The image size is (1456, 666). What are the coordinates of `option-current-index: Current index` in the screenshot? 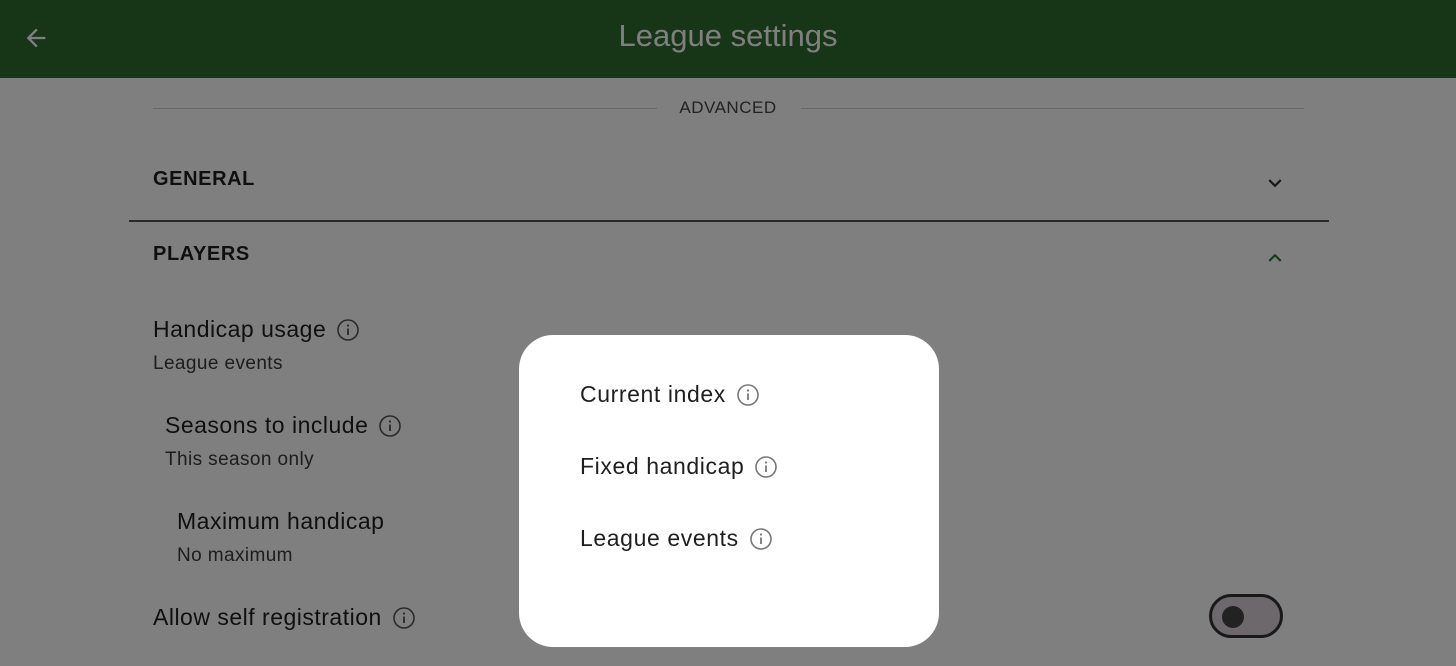 It's located at (670, 394).